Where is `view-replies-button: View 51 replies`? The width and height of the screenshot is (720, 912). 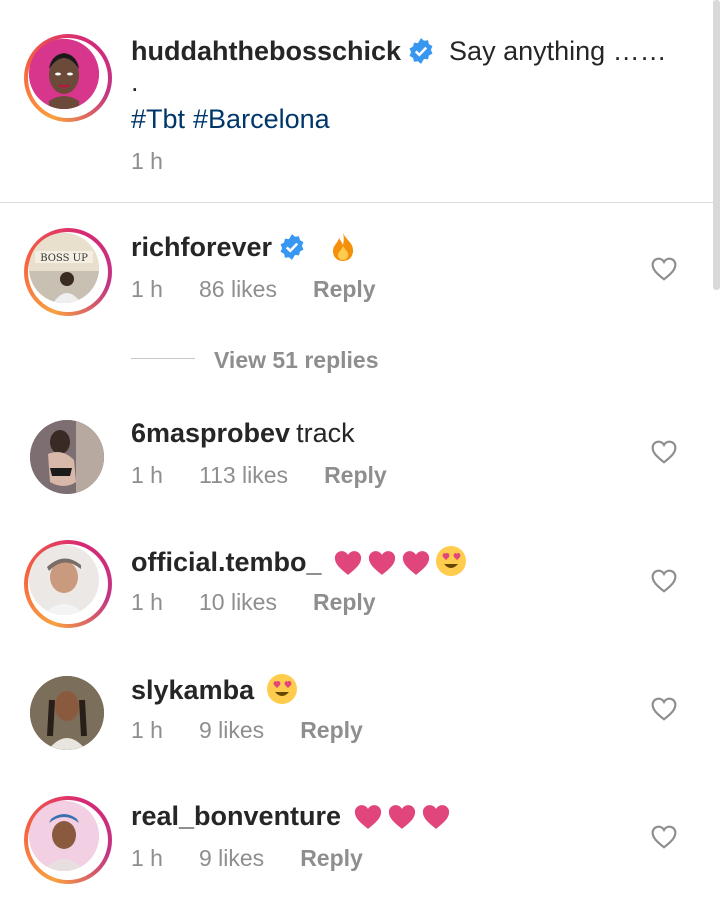 view-replies-button: View 51 replies is located at coordinates (296, 360).